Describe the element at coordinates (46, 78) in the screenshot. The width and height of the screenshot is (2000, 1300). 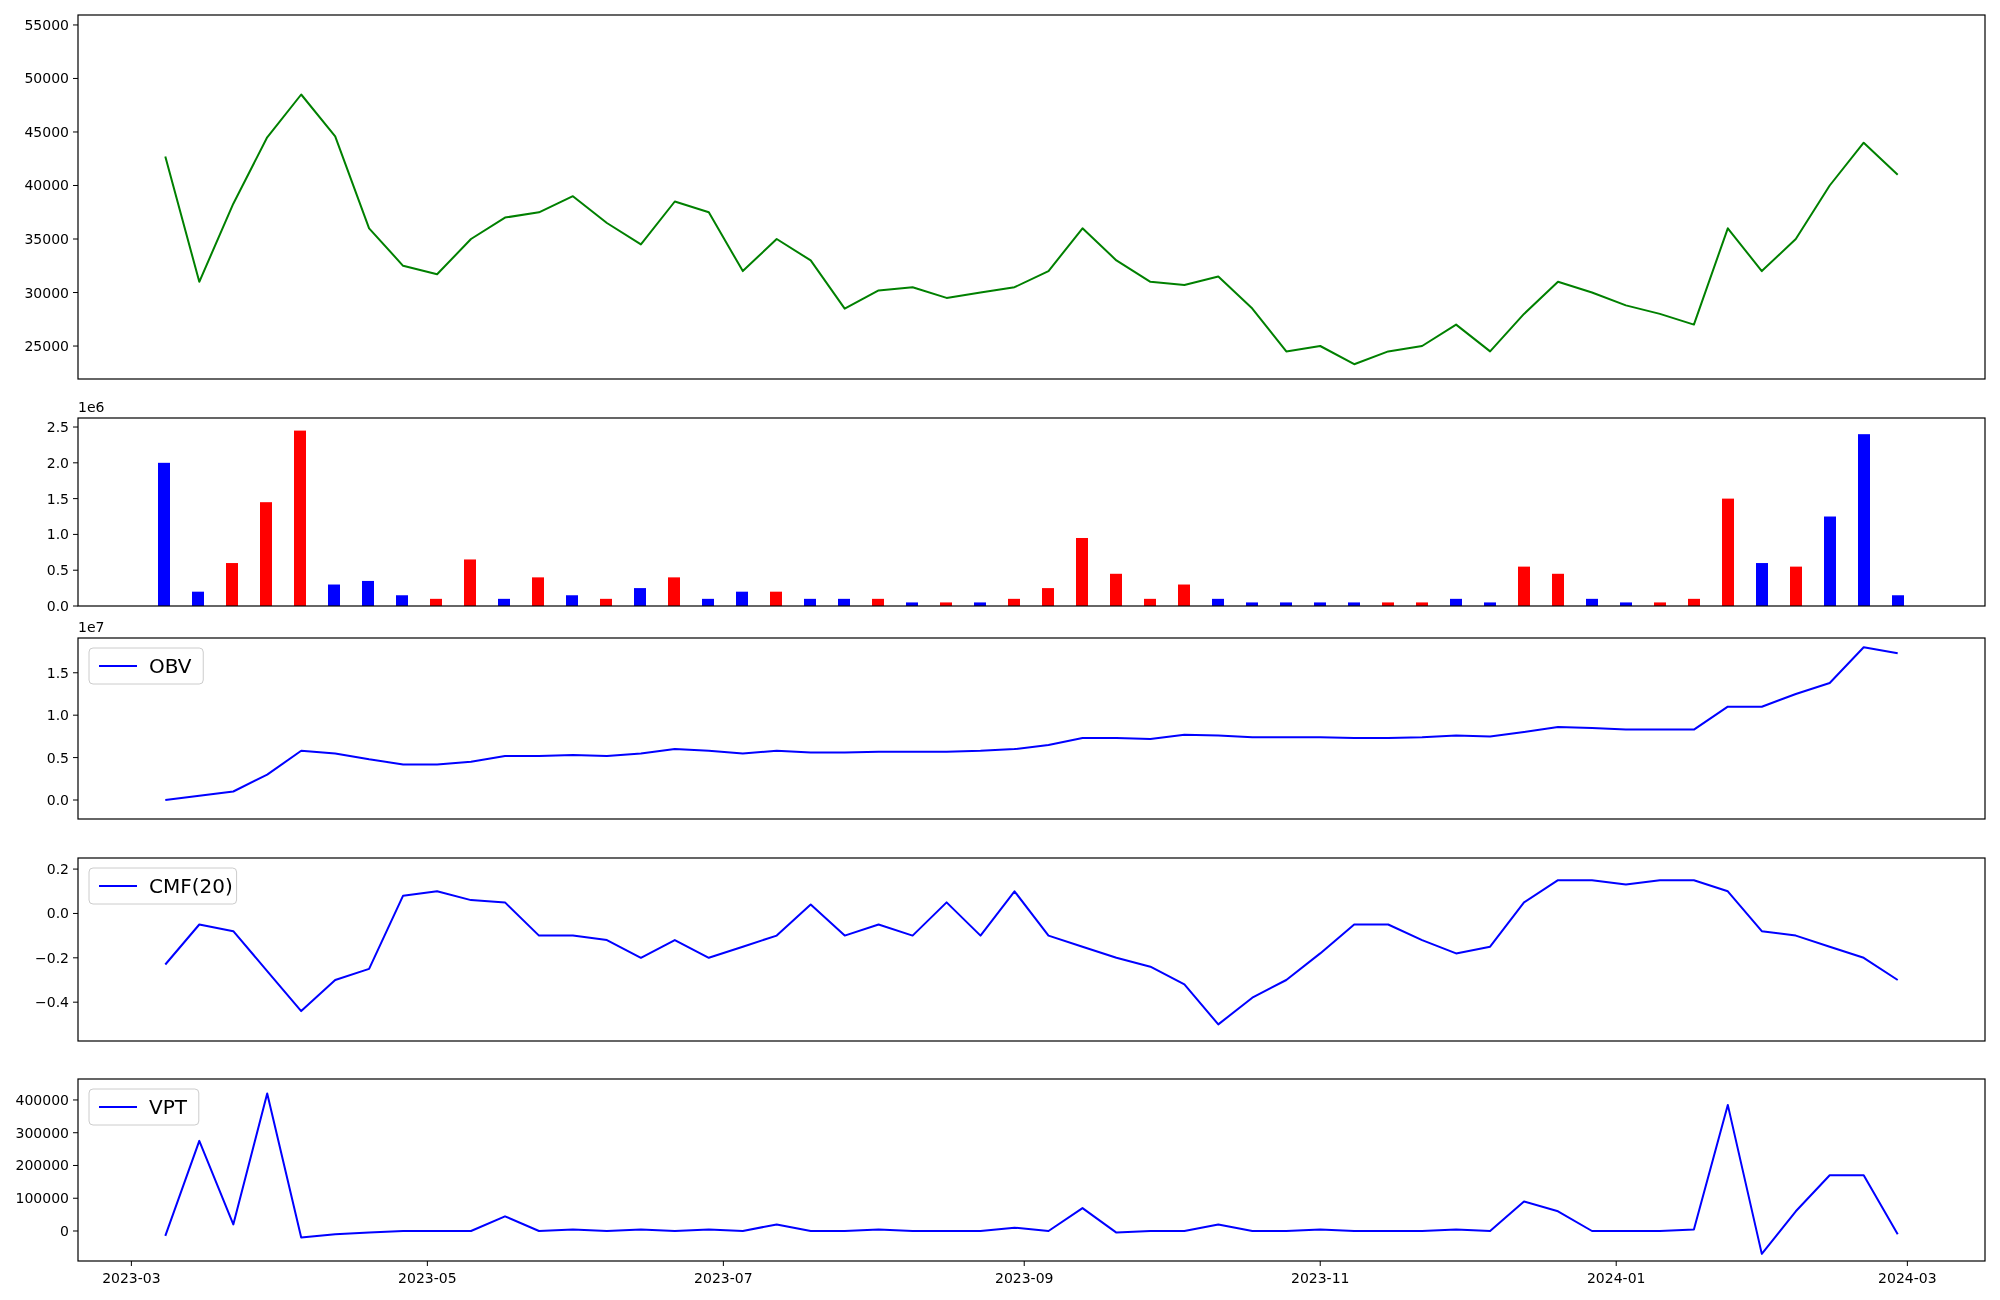
I see `y-tick-label: 50000` at that location.